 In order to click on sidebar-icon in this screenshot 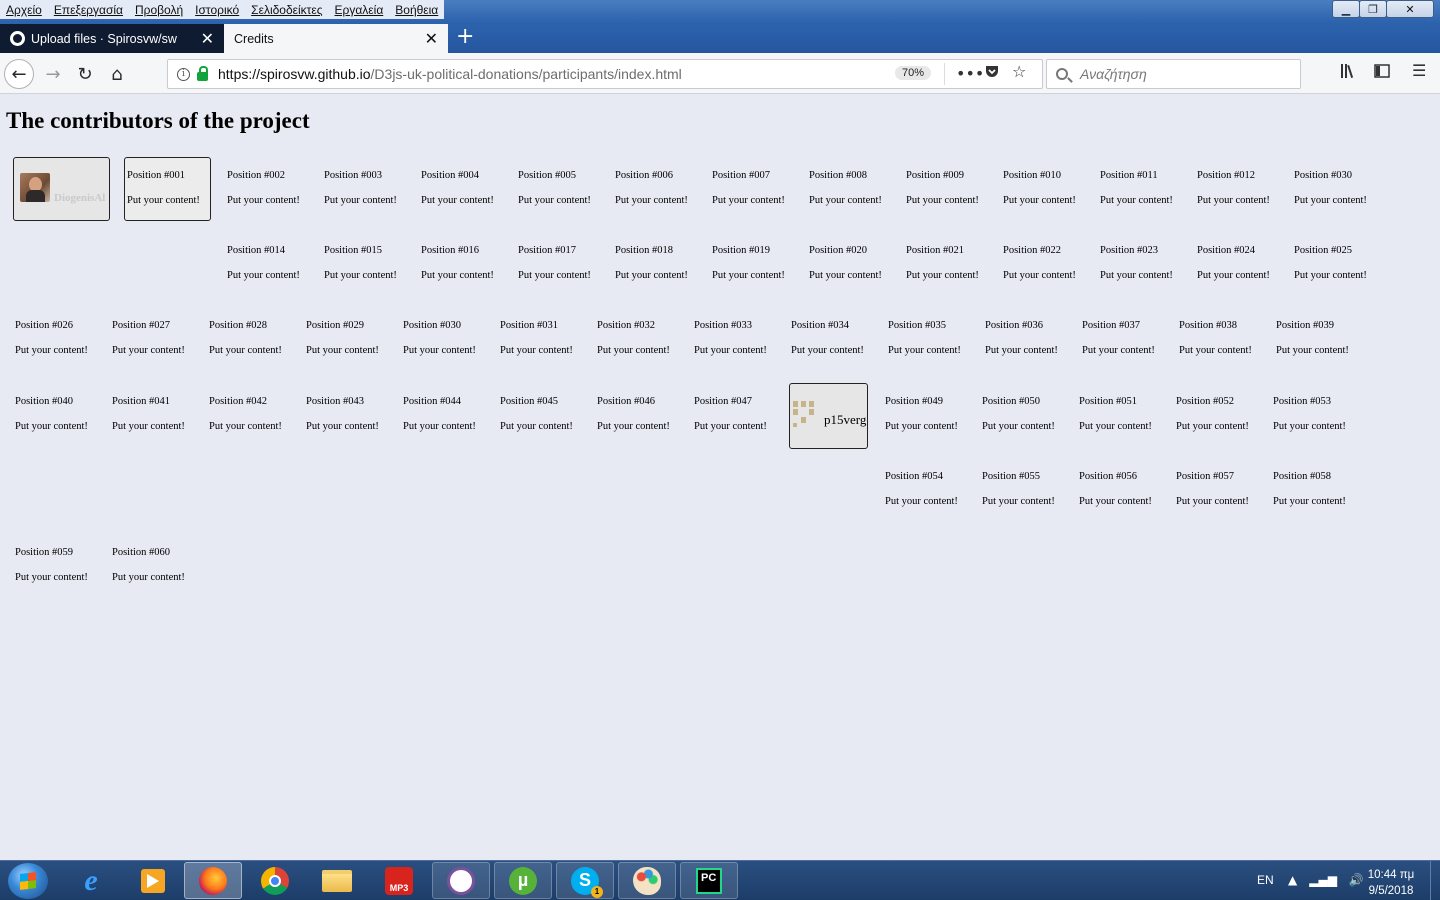, I will do `click(1382, 73)`.